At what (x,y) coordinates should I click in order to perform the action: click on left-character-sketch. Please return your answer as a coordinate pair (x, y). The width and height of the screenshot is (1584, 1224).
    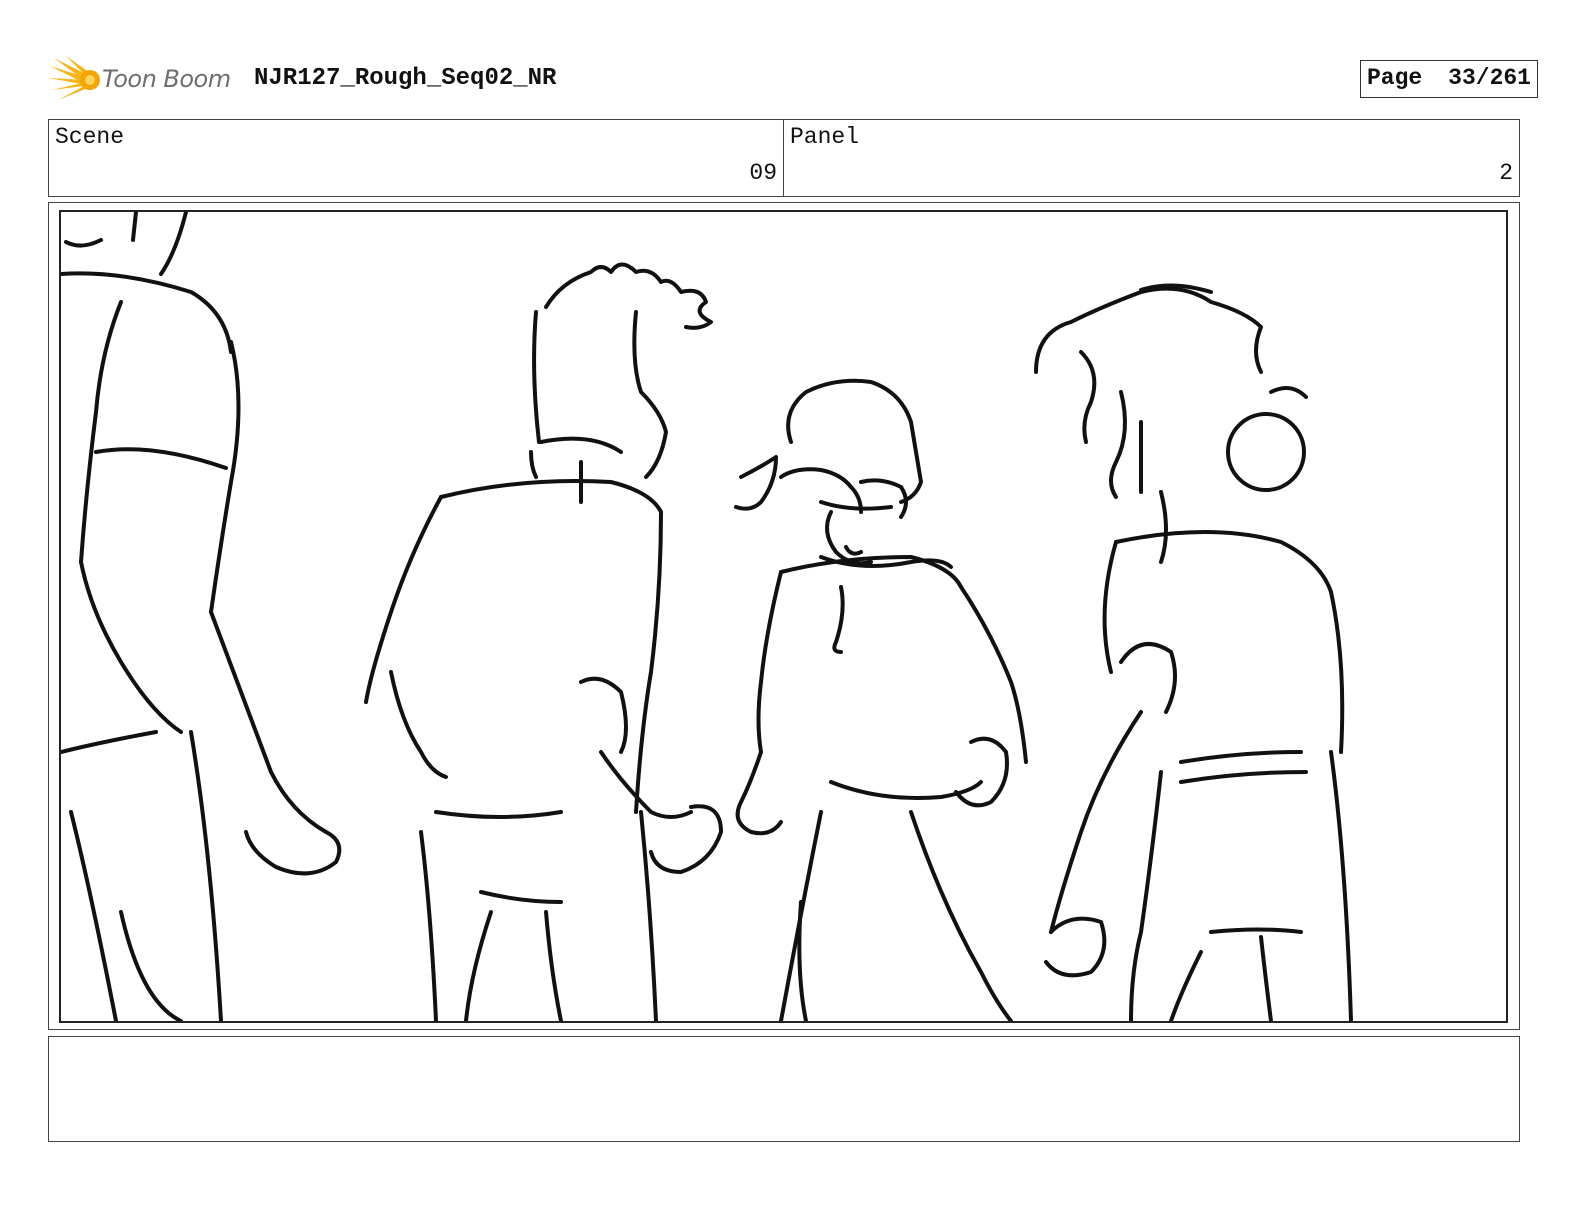
    Looking at the image, I should click on (201, 616).